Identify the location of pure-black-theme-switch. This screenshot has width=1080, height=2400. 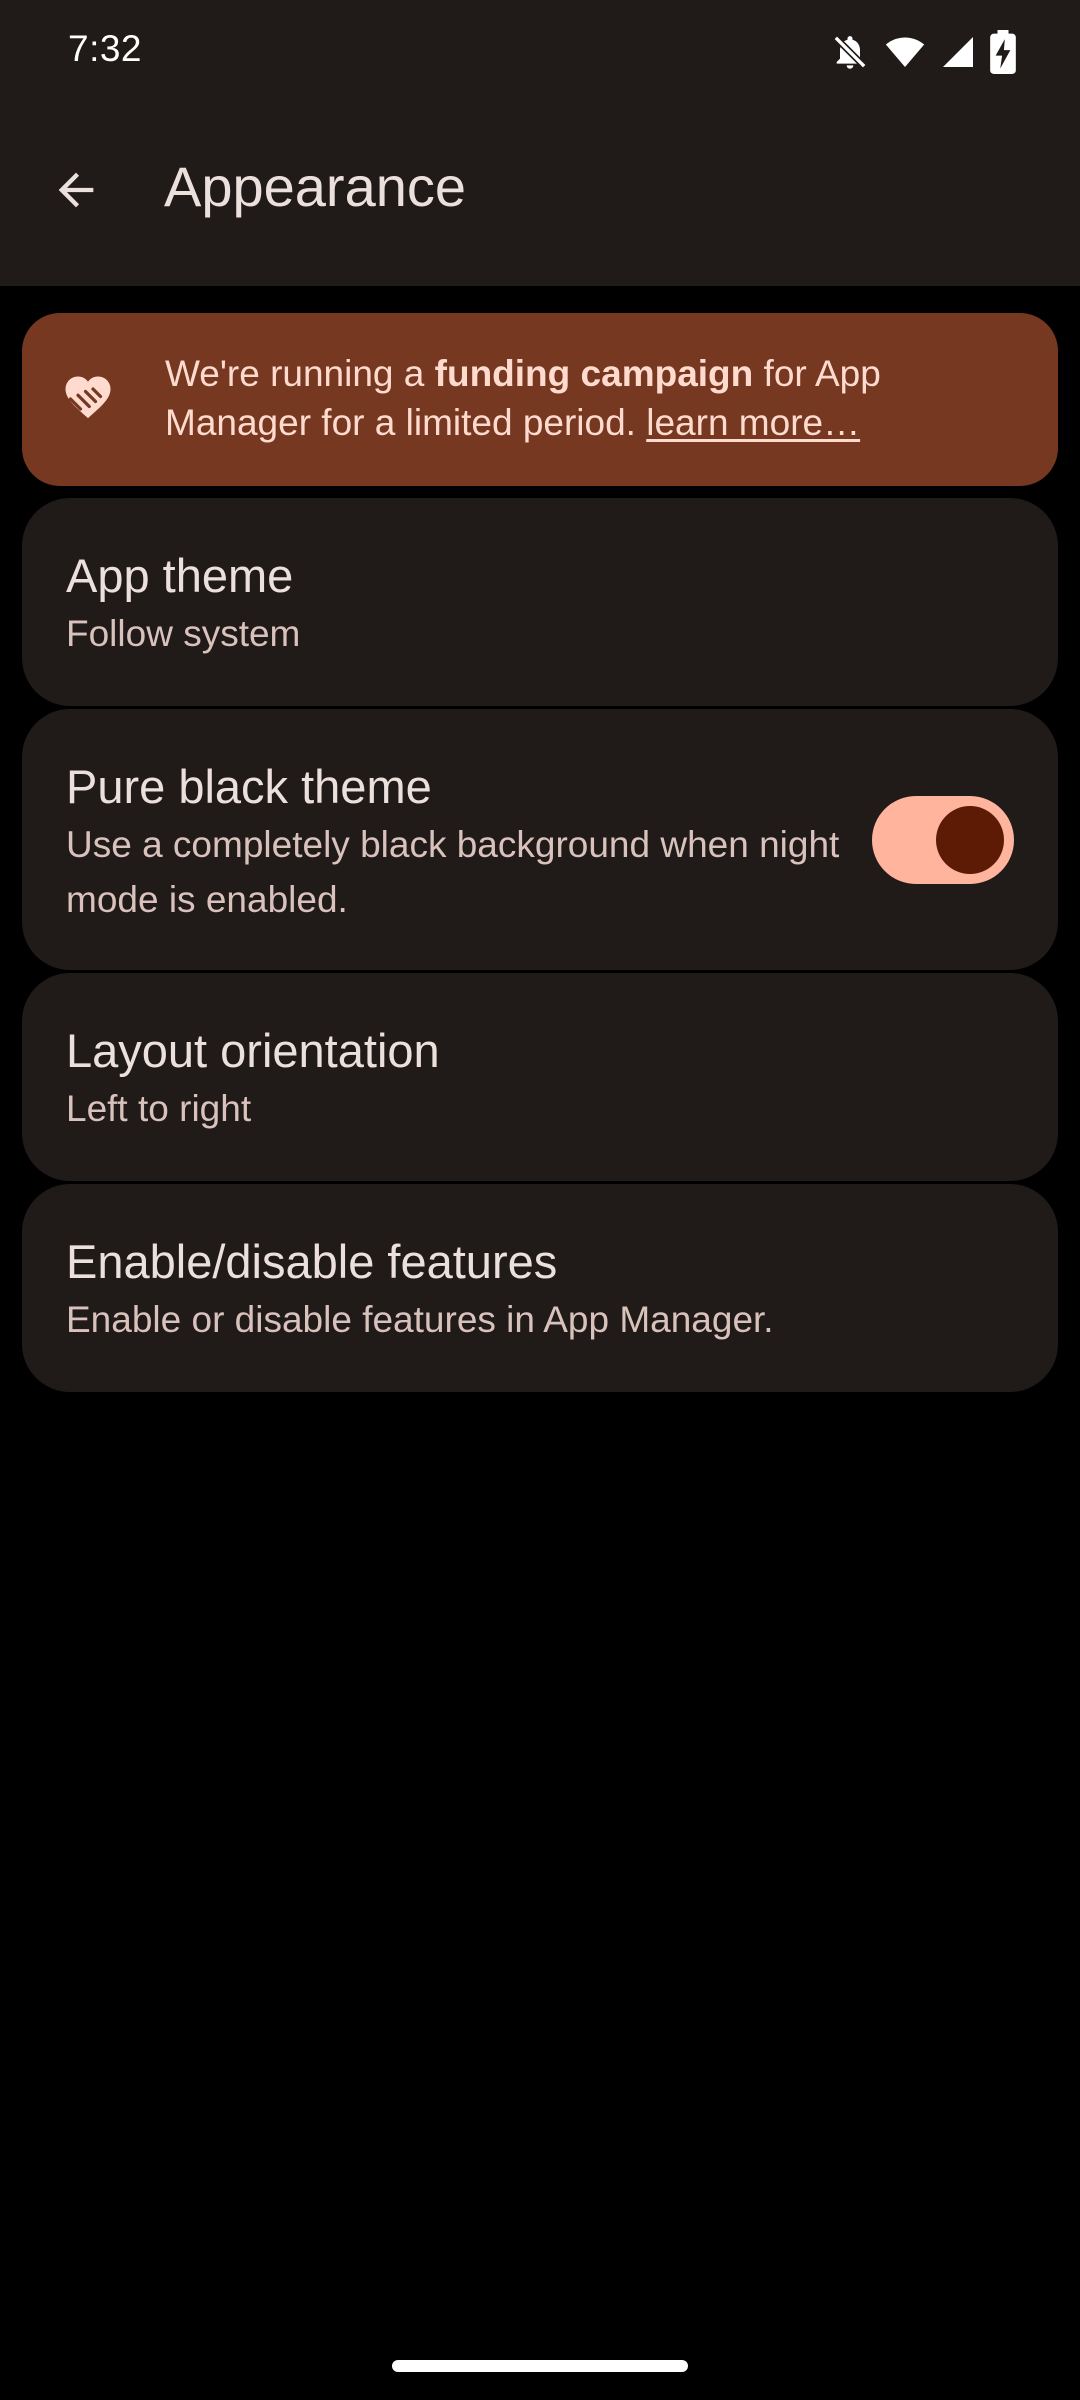
(943, 840).